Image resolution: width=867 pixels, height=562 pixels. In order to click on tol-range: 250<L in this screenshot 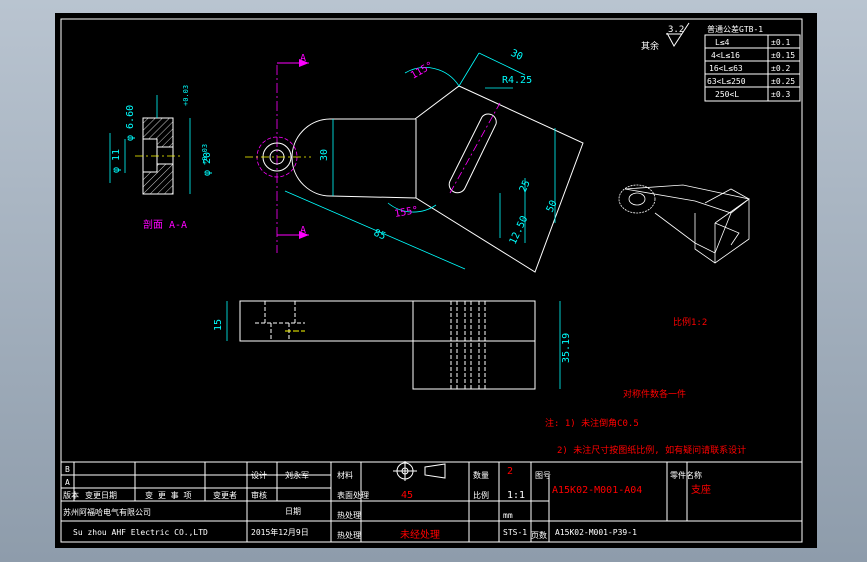, I will do `click(727, 94)`.